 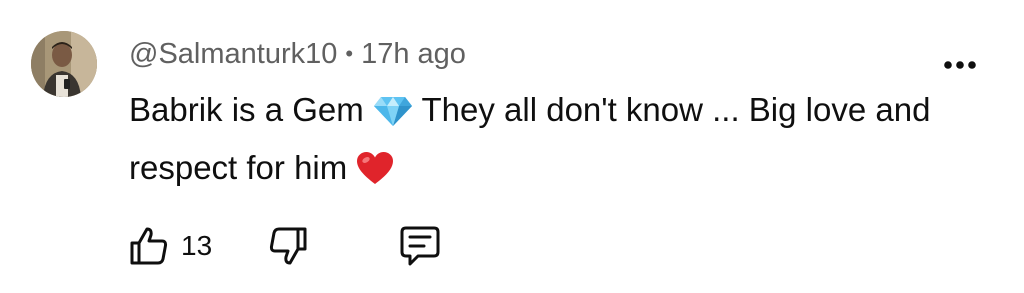 I want to click on more-vert-icon, so click(x=960, y=65).